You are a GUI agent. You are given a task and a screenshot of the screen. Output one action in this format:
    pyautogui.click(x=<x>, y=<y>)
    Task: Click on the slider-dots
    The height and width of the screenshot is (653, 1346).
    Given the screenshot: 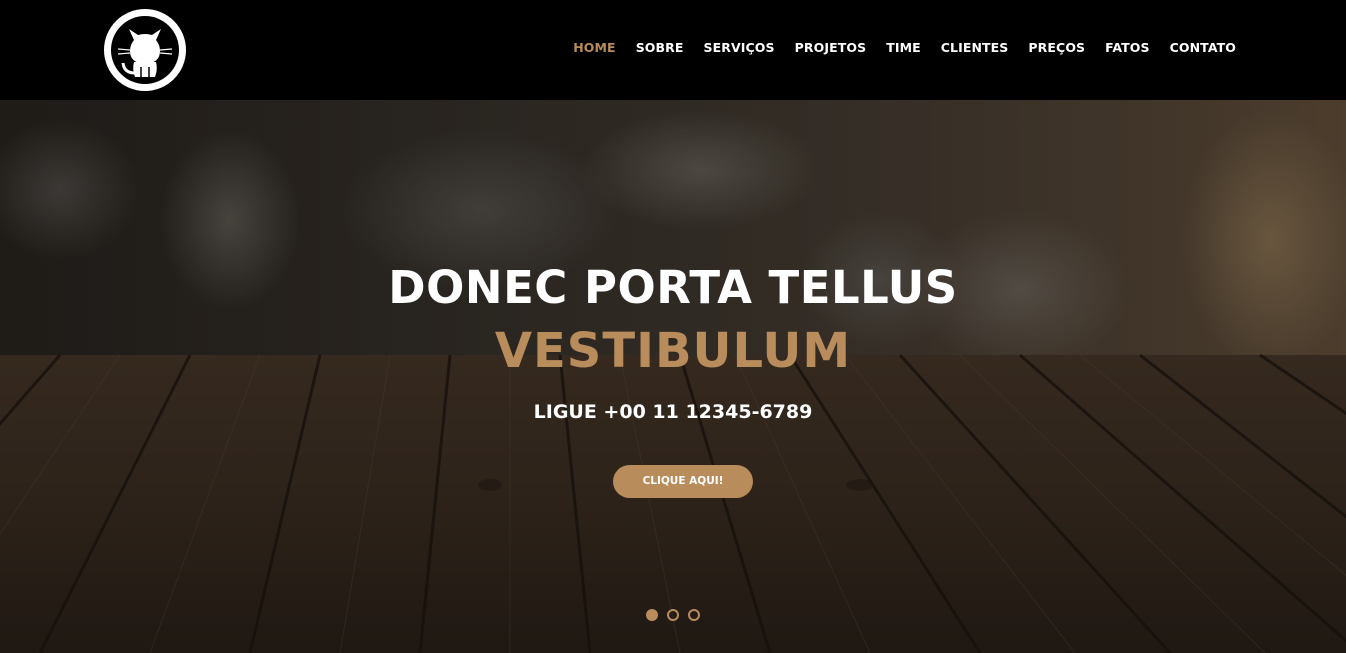 What is the action you would take?
    pyautogui.click(x=673, y=615)
    